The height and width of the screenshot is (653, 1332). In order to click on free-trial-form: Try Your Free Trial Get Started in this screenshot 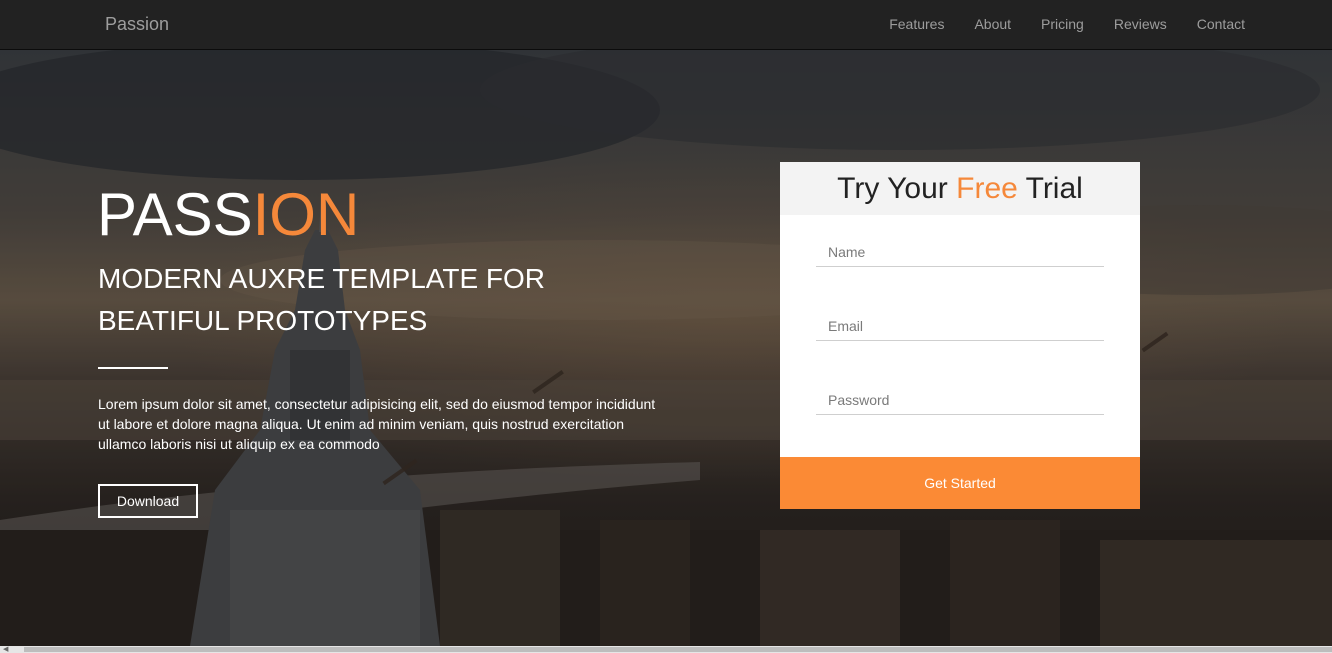, I will do `click(960, 335)`.